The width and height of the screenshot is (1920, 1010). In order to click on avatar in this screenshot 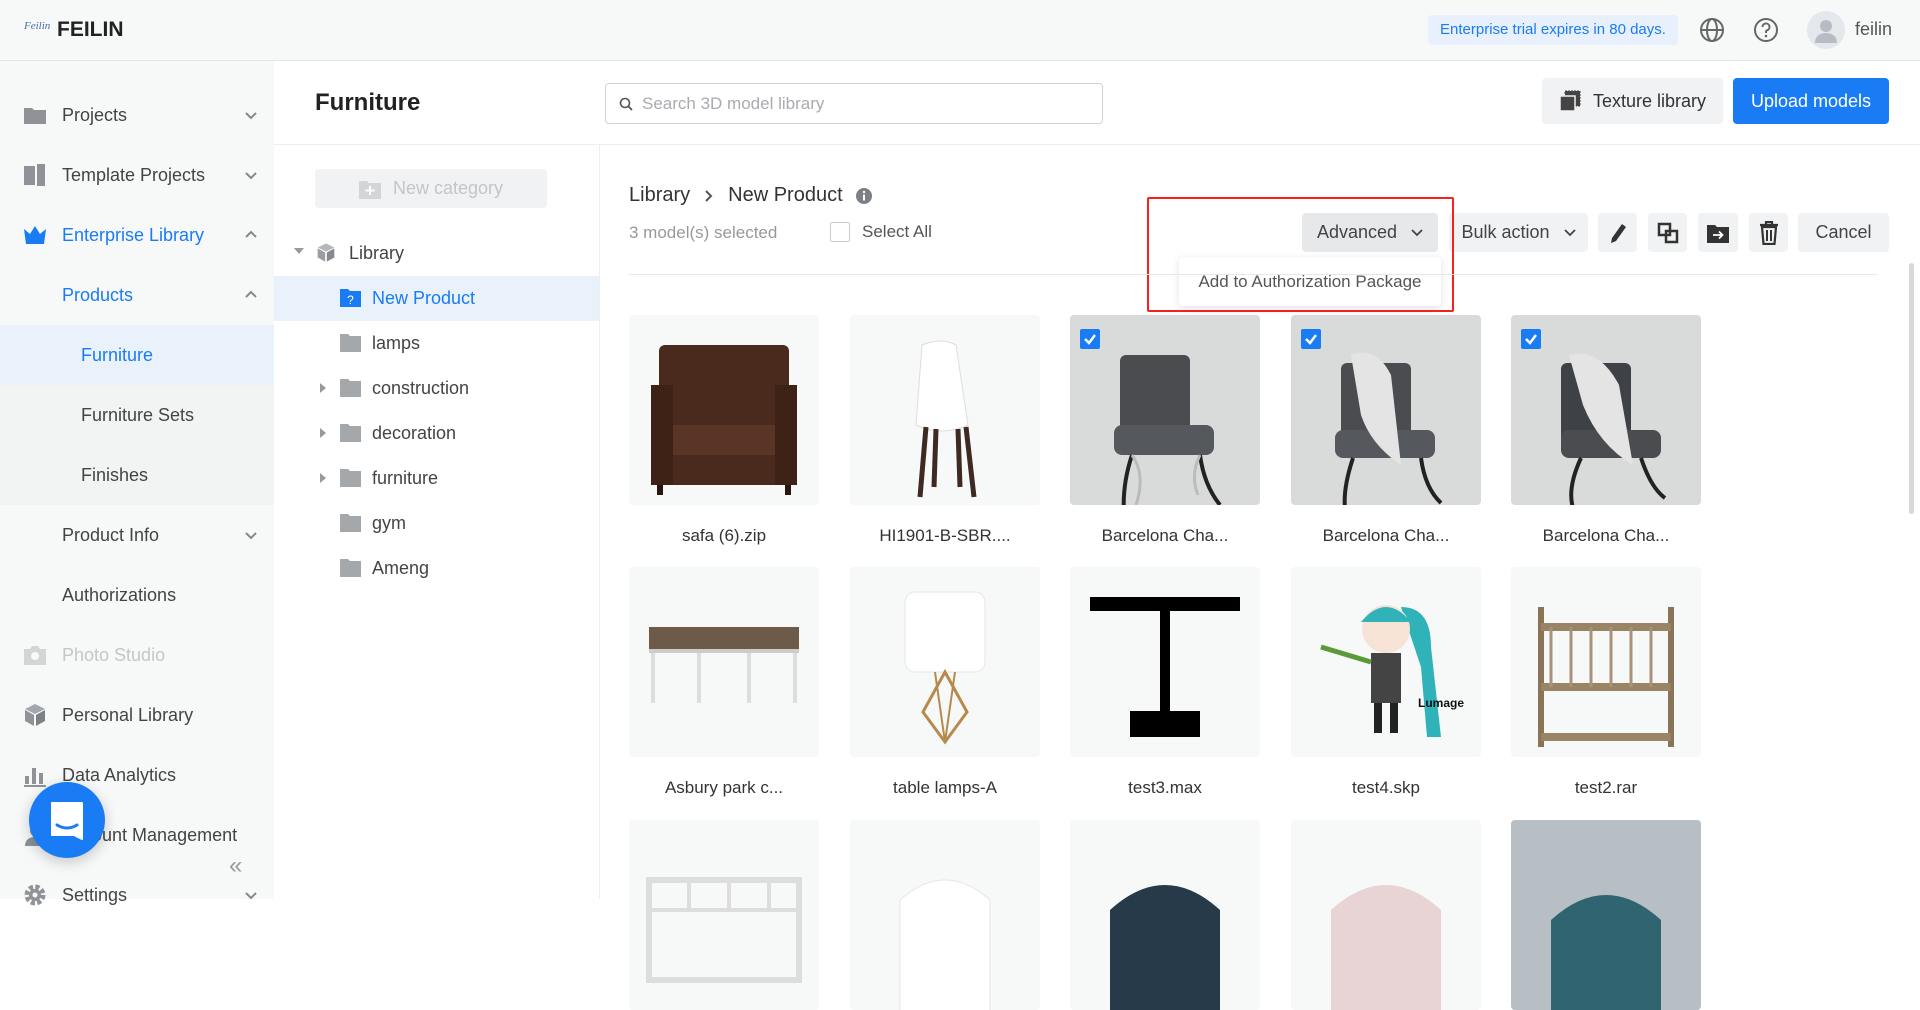, I will do `click(1826, 30)`.